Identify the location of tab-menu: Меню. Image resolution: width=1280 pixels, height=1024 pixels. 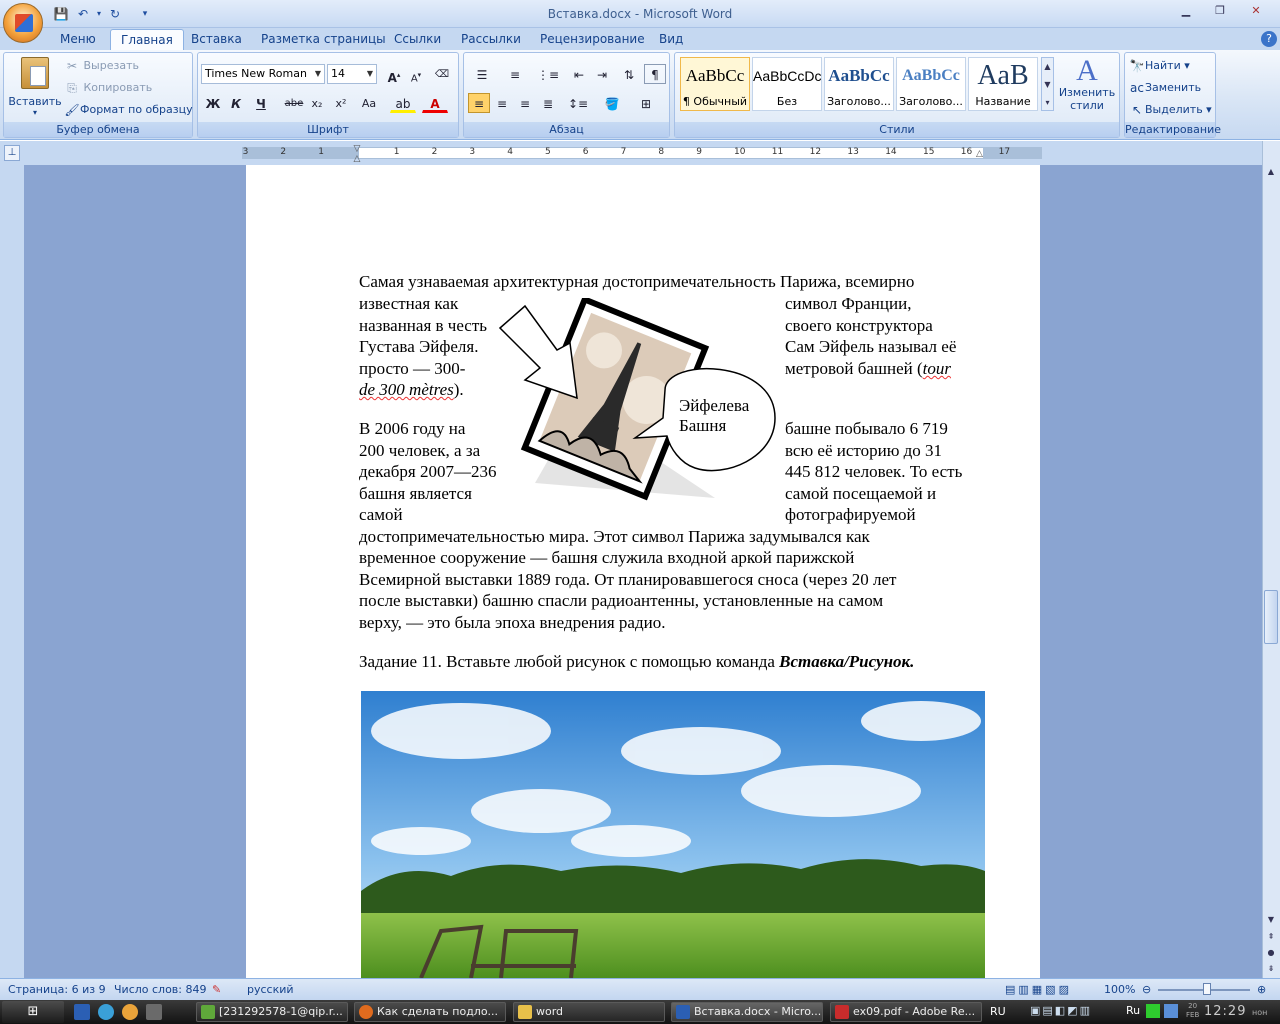
(78, 39).